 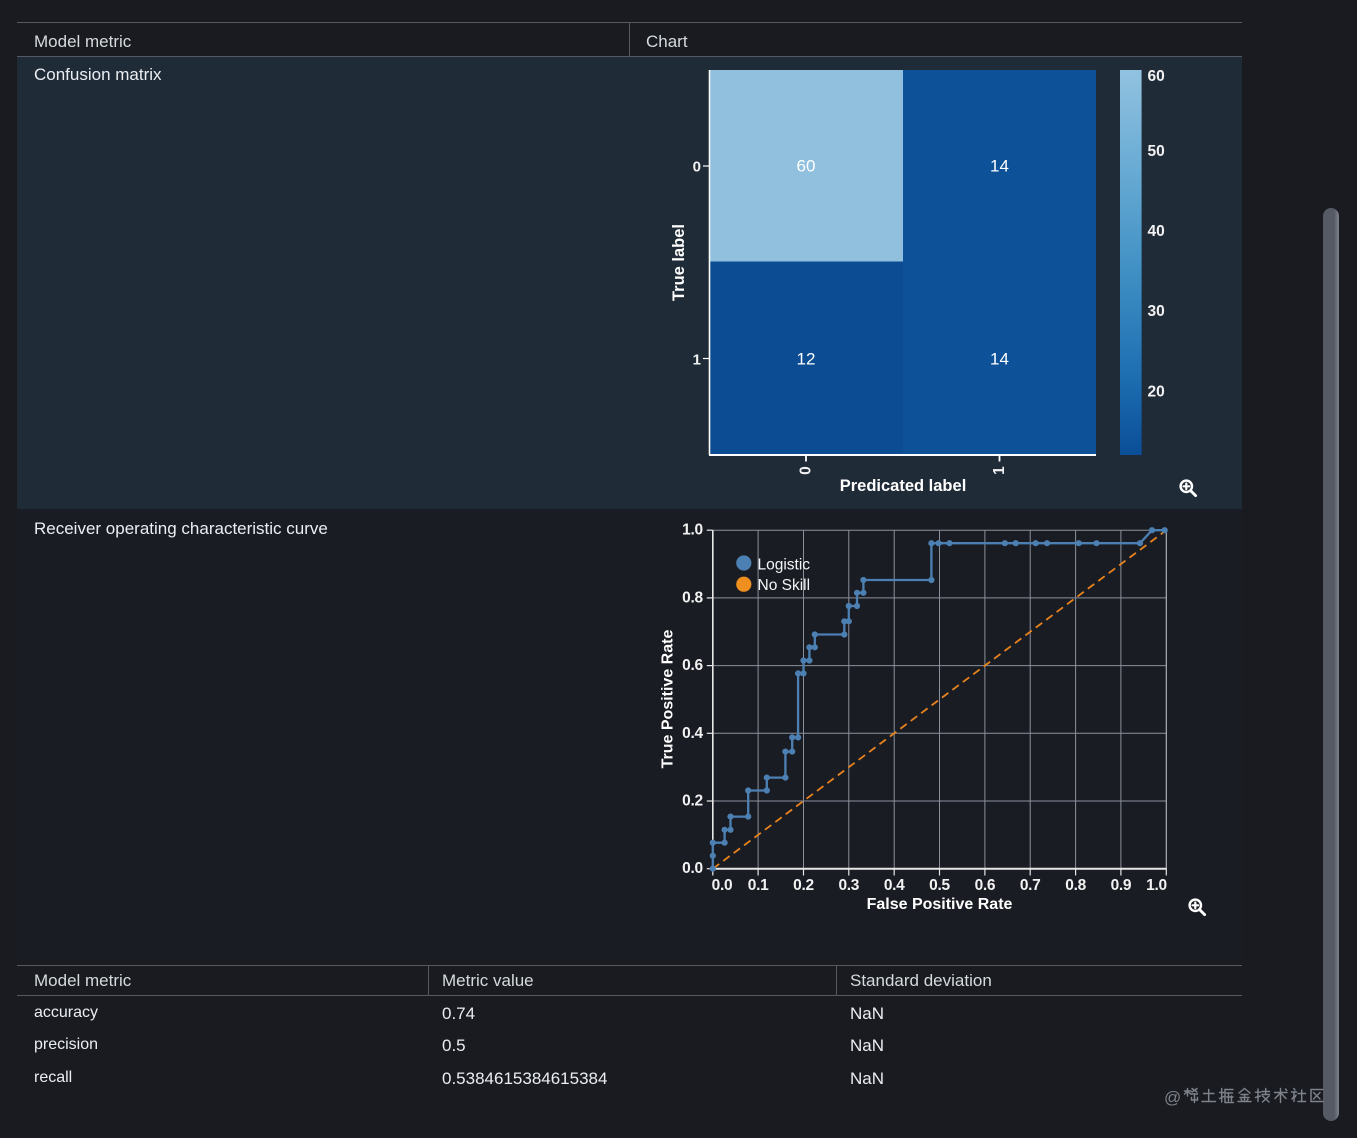 What do you see at coordinates (1156, 151) in the screenshot?
I see `svg-text: 50` at bounding box center [1156, 151].